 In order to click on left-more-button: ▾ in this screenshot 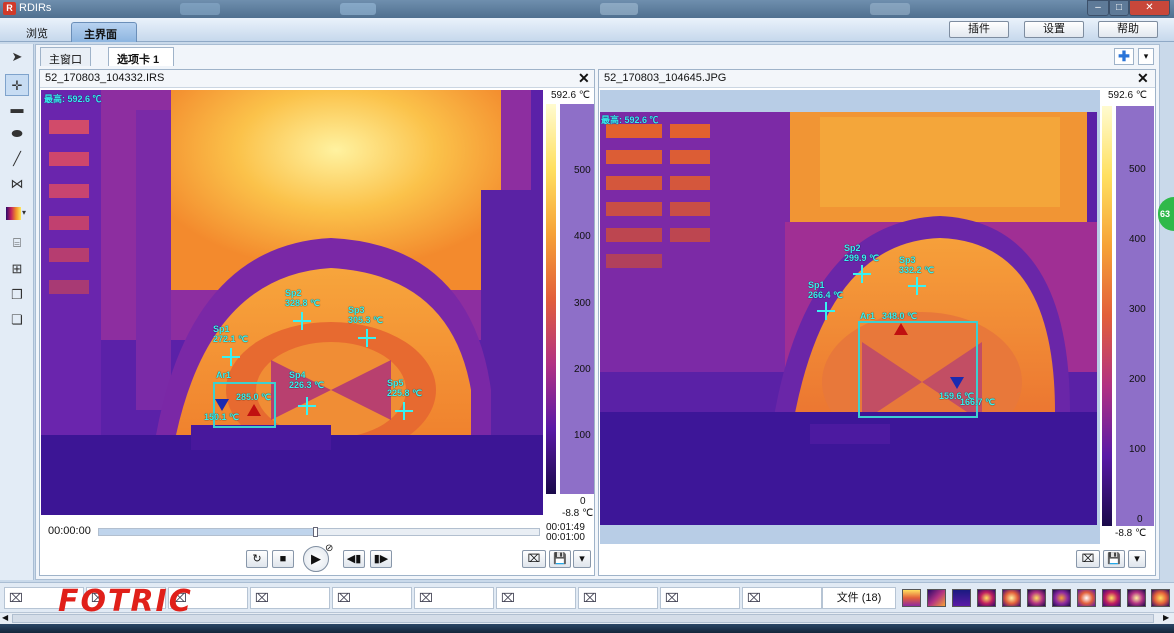, I will do `click(582, 559)`.